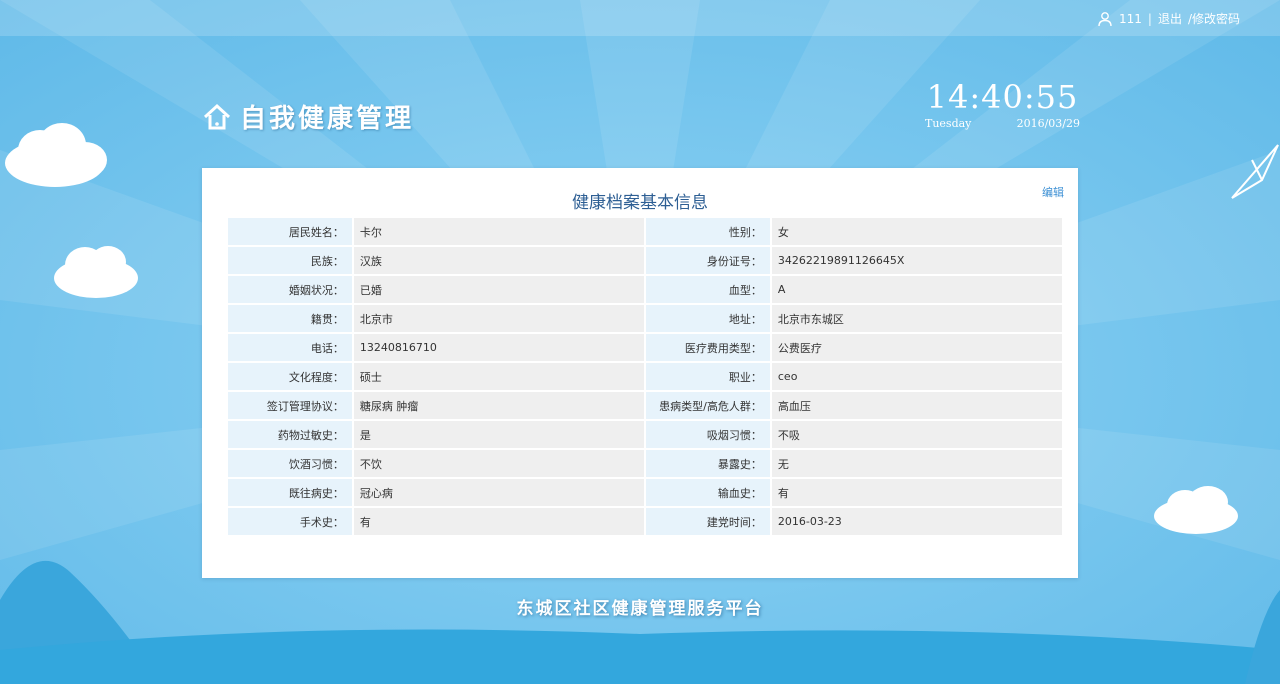 This screenshot has width=1280, height=684. I want to click on field-label: 暴露史：, so click(707, 463).